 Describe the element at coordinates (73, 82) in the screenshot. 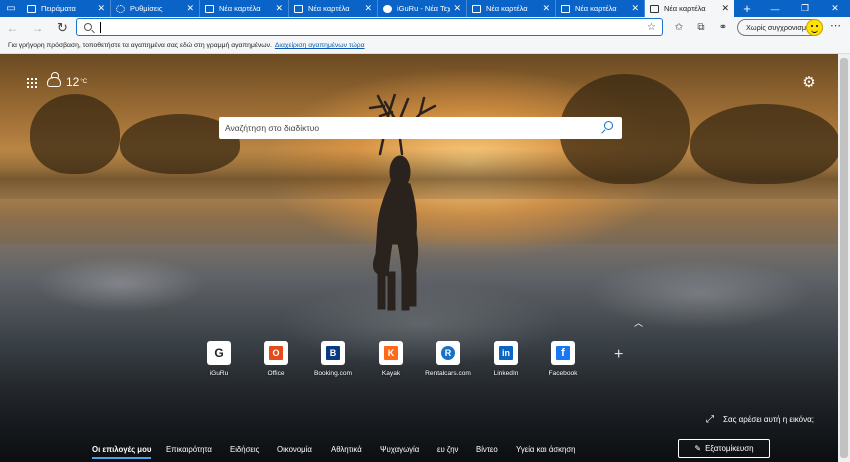

I see `temperature: 12` at that location.